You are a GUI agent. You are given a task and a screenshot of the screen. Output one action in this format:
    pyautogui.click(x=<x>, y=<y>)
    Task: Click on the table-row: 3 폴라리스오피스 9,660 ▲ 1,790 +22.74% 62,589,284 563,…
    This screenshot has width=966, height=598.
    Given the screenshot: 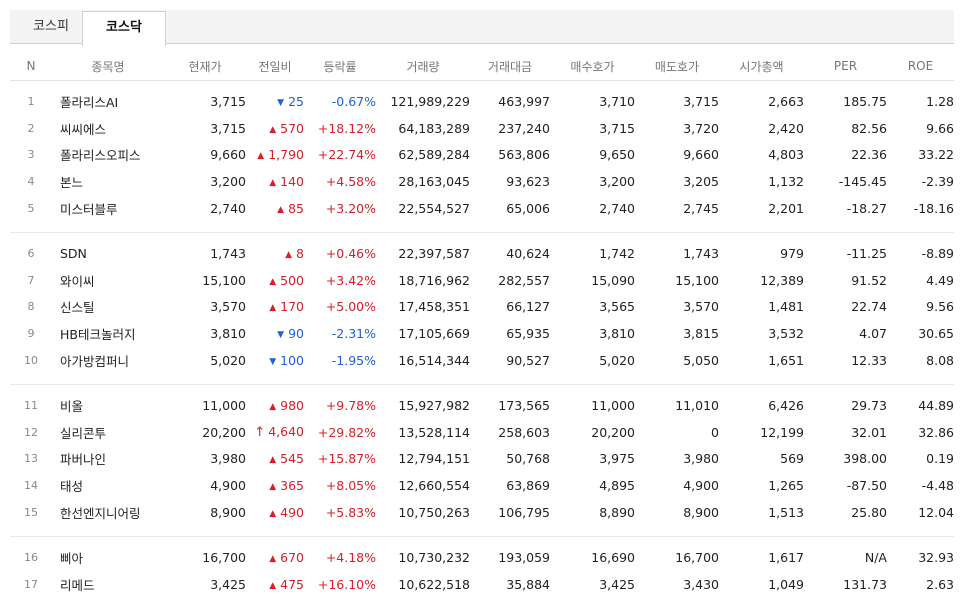 What is the action you would take?
    pyautogui.click(x=482, y=155)
    